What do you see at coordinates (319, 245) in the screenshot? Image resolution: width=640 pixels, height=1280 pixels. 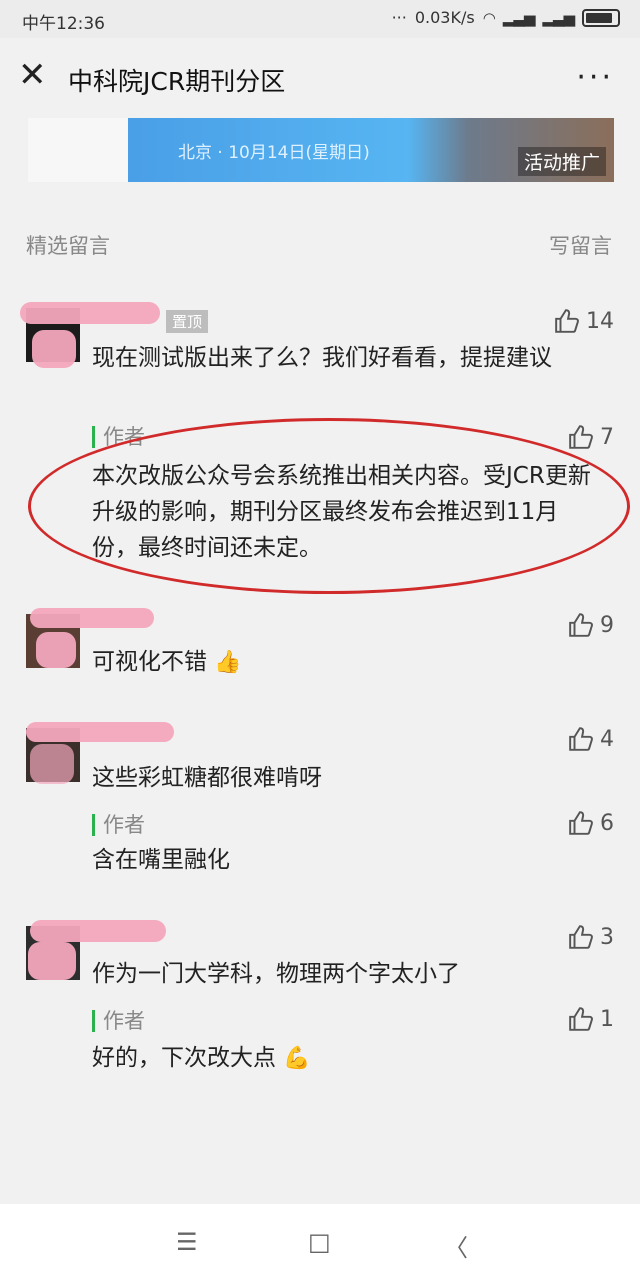 I see `comments-header: 精选留言 写留言` at bounding box center [319, 245].